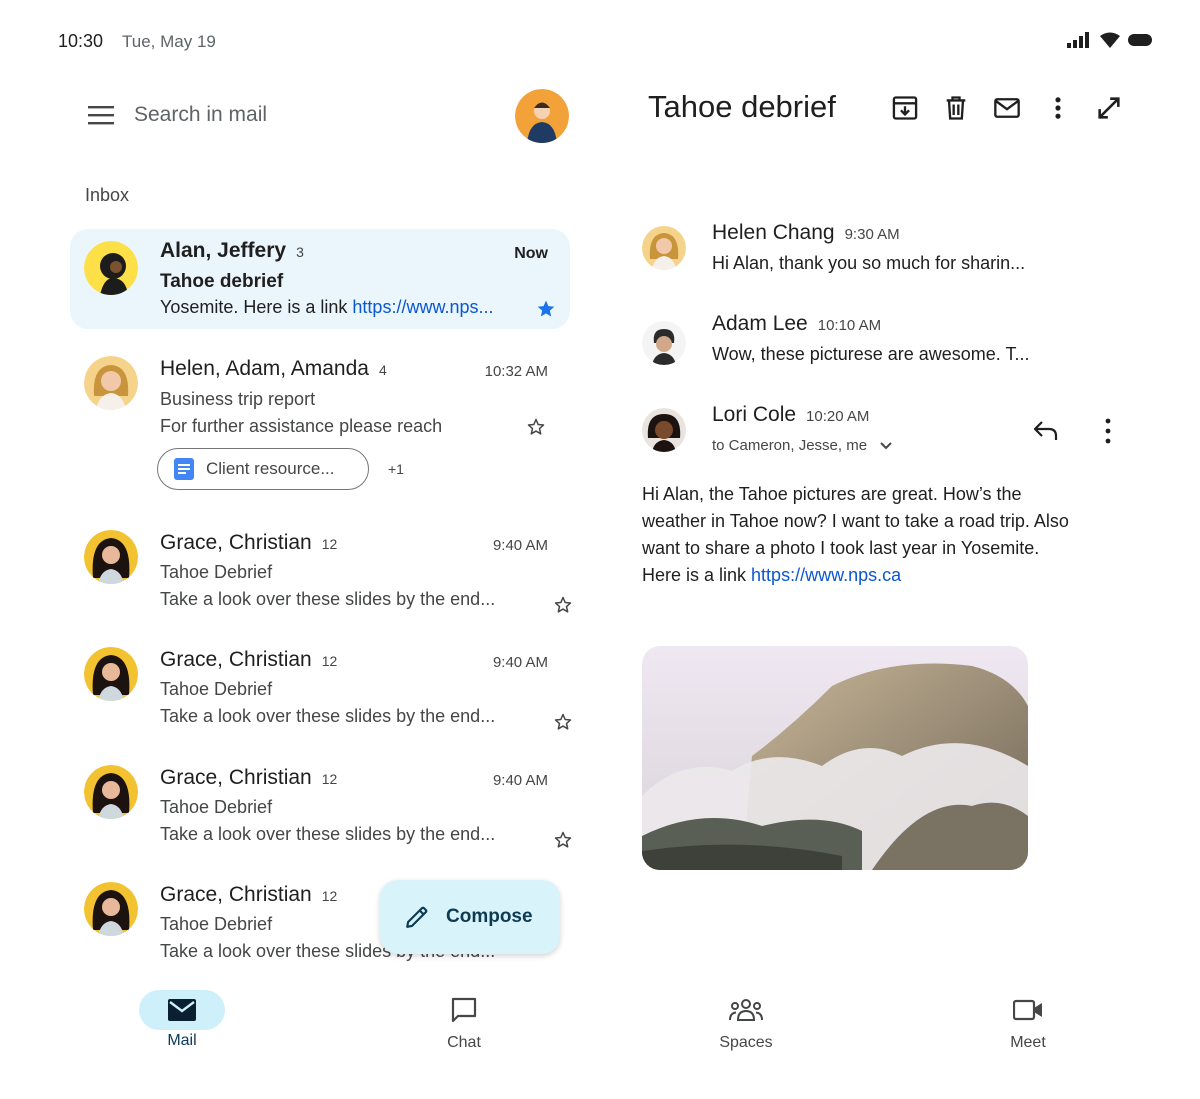 This screenshot has width=1200, height=1099. What do you see at coordinates (1007, 108) in the screenshot?
I see `mark-unread-icon` at bounding box center [1007, 108].